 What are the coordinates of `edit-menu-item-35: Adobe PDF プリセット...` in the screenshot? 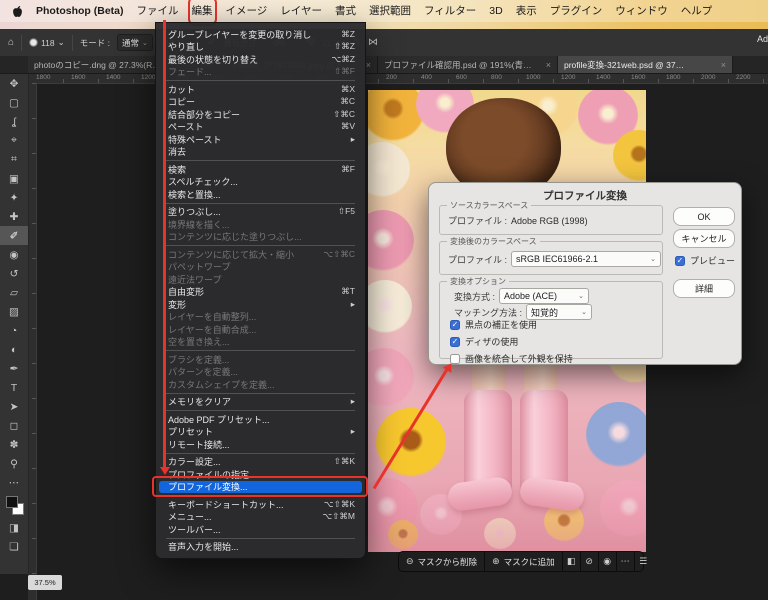 It's located at (260, 419).